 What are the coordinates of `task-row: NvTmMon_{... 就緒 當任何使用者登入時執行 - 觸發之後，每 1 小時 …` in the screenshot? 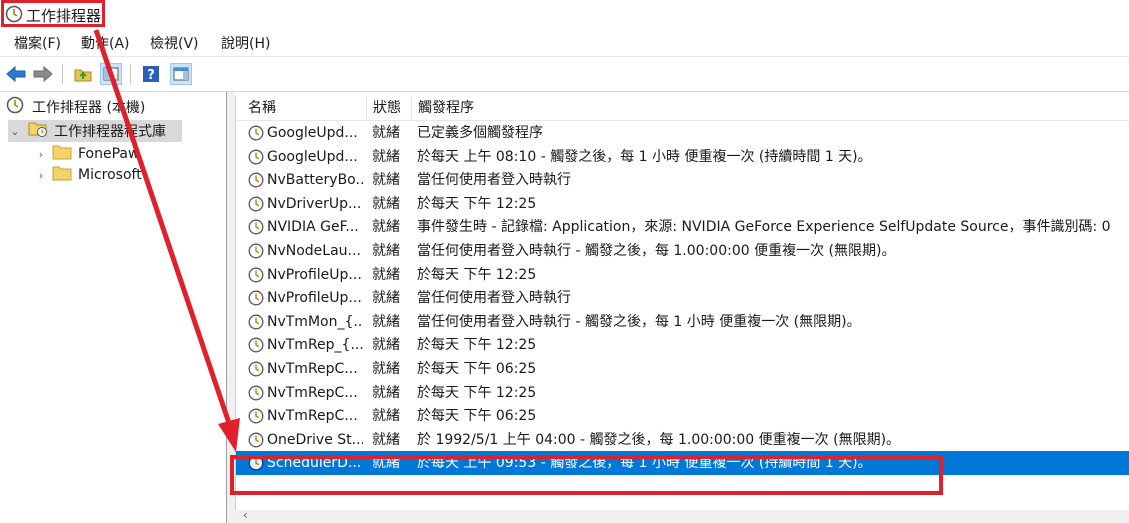 It's located at (682, 322).